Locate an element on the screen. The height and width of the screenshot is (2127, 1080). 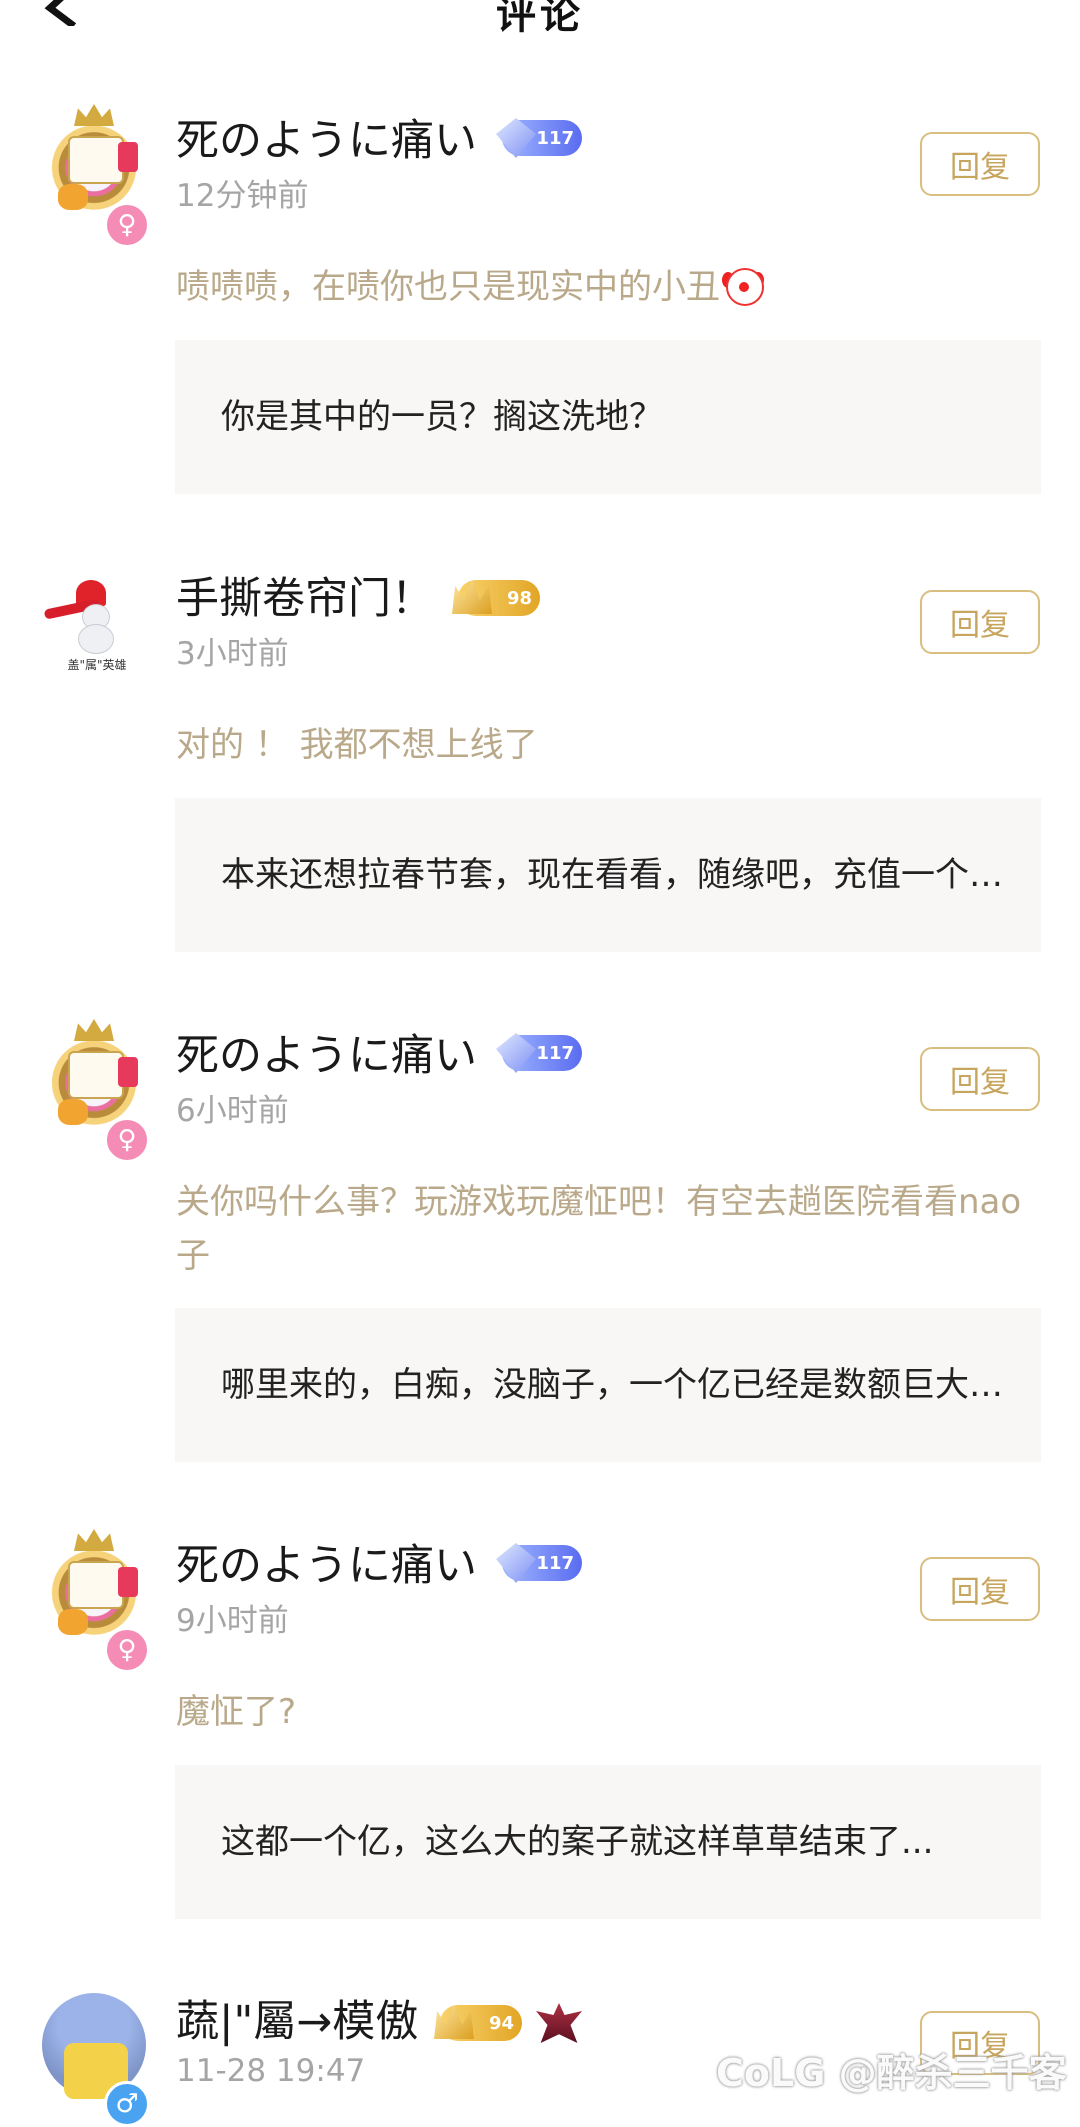
comment-time: 6小时前 is located at coordinates (232, 1111).